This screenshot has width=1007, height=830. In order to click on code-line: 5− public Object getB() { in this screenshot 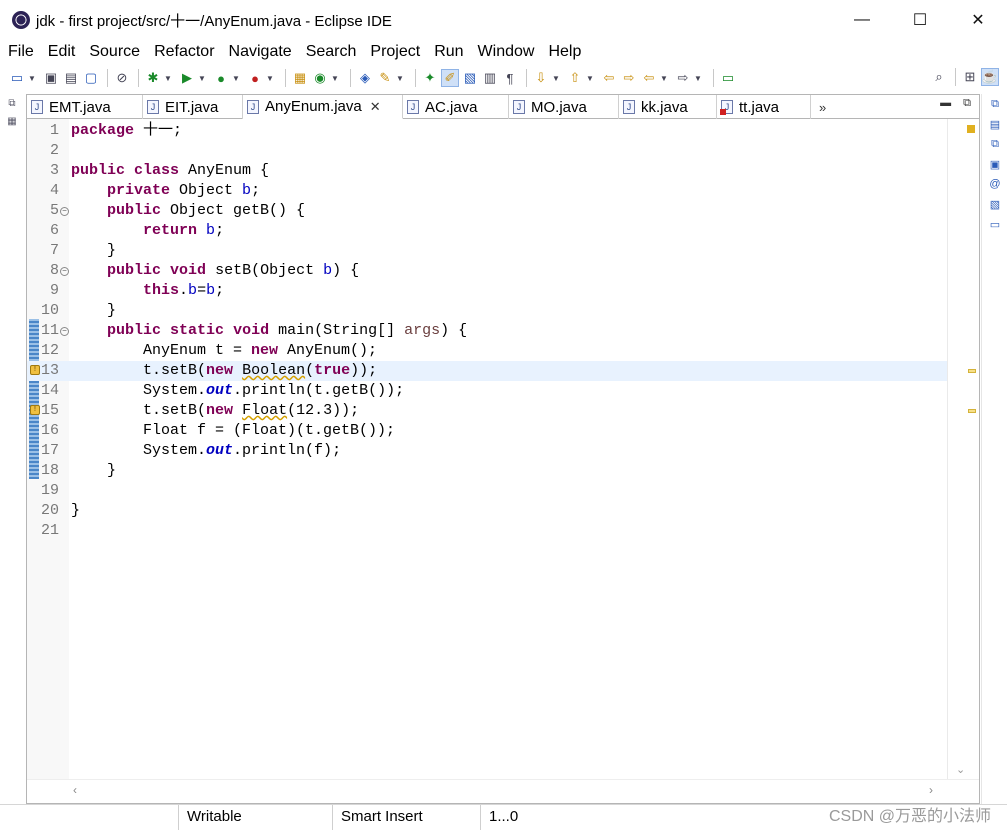, I will do `click(487, 211)`.